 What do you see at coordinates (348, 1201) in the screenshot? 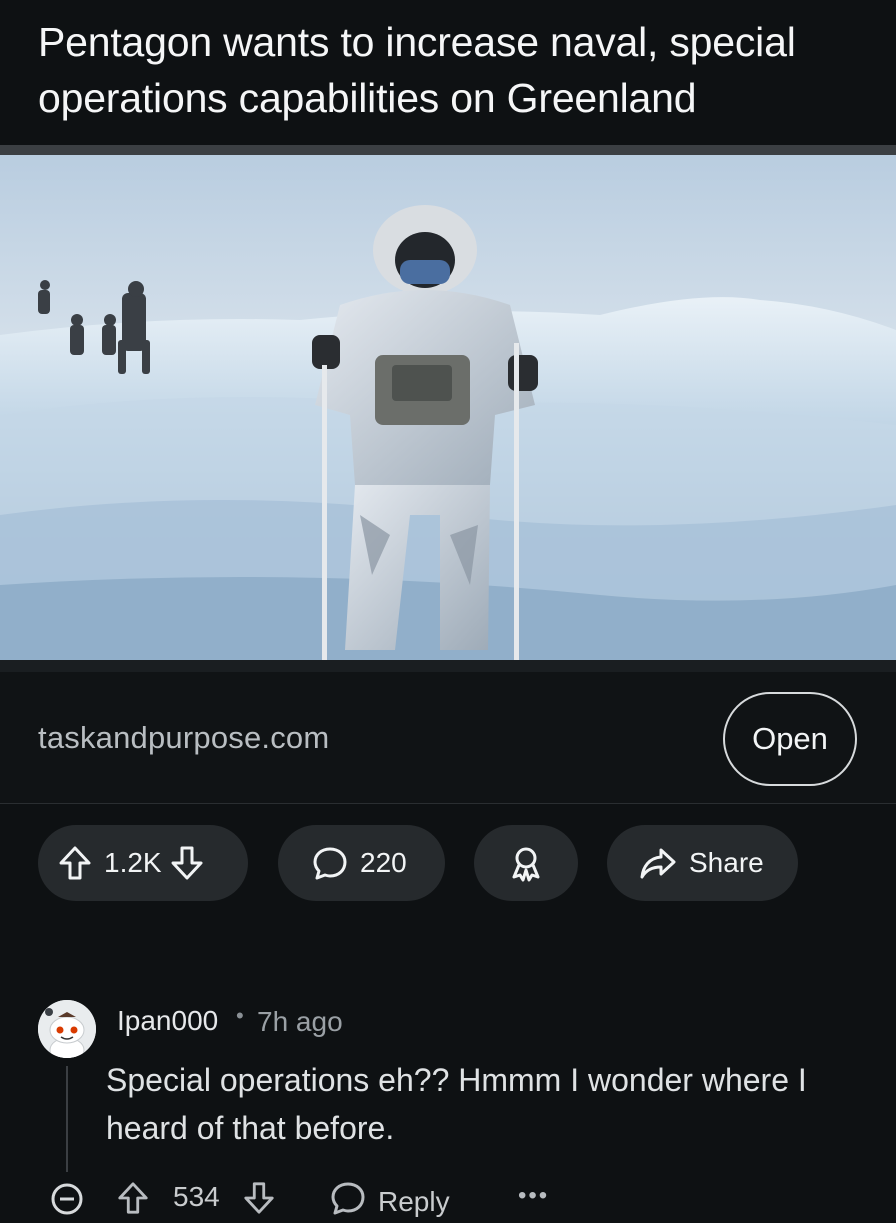
I see `reply-icon` at bounding box center [348, 1201].